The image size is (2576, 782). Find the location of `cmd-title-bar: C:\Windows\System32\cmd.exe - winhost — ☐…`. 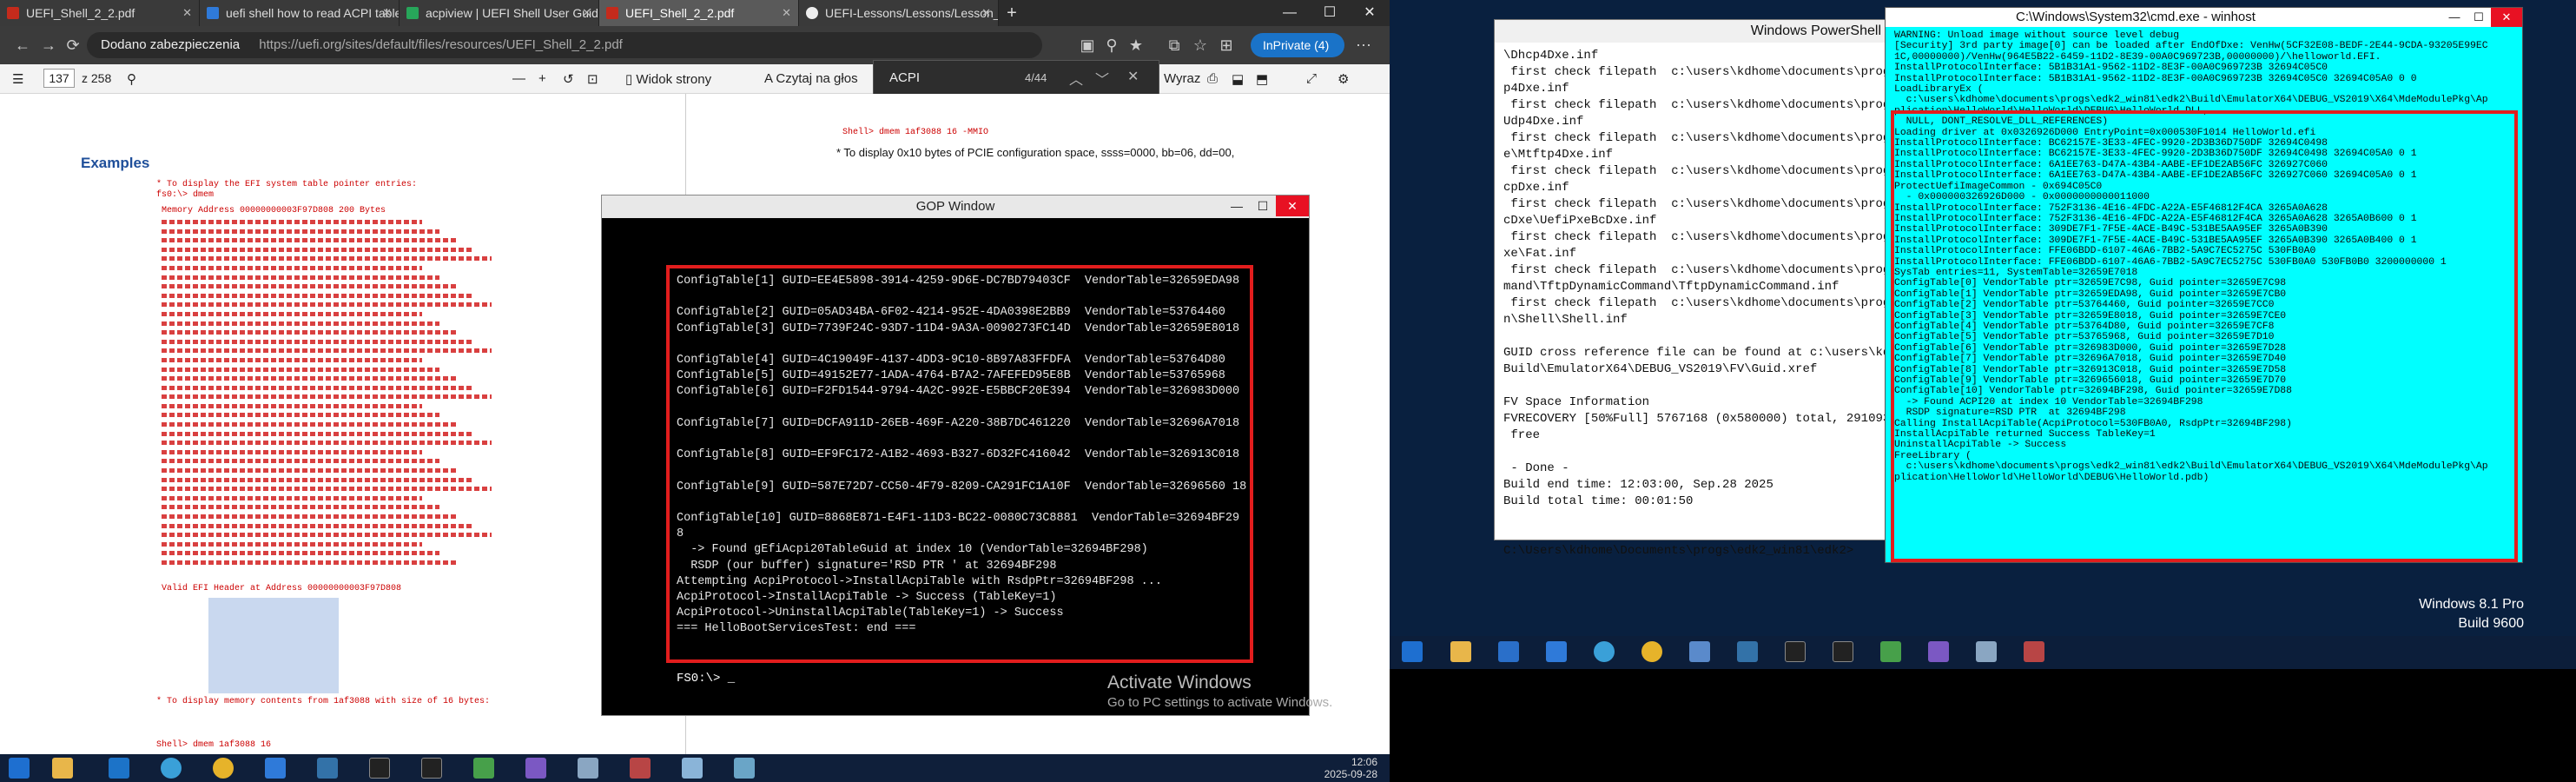

cmd-title-bar: C:\Windows\System32\cmd.exe - winhost — ☐… is located at coordinates (2204, 18).